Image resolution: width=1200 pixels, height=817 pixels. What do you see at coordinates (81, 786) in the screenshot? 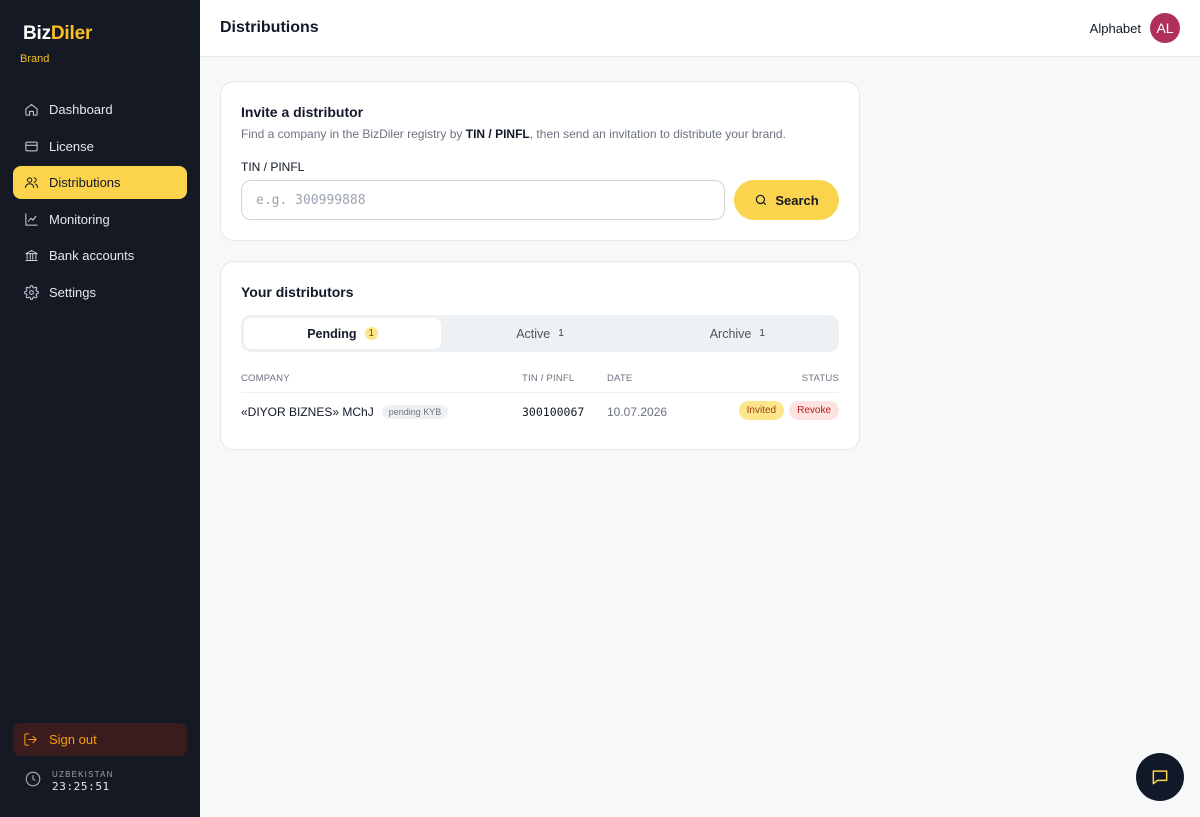
I see `clock-time: 23:25:51` at bounding box center [81, 786].